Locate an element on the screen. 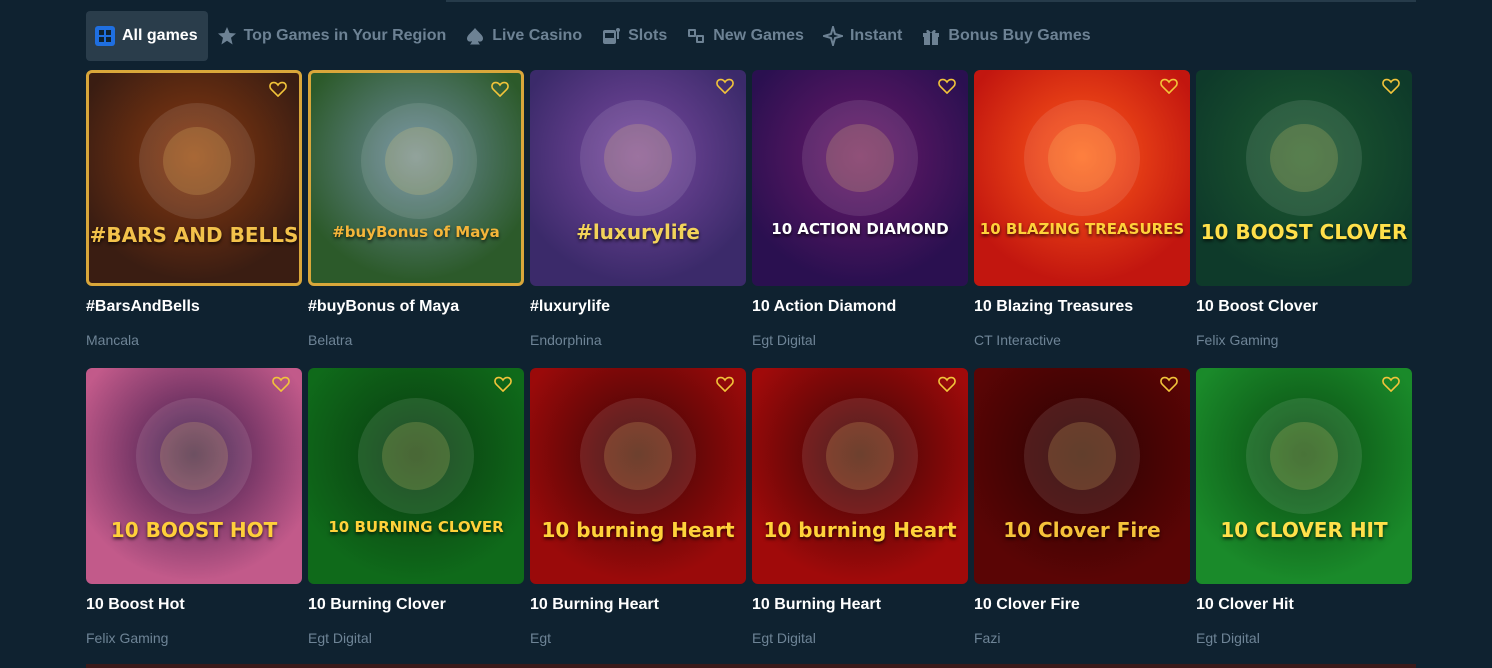 This screenshot has width=1492, height=668. tab-all-games: All games is located at coordinates (147, 36).